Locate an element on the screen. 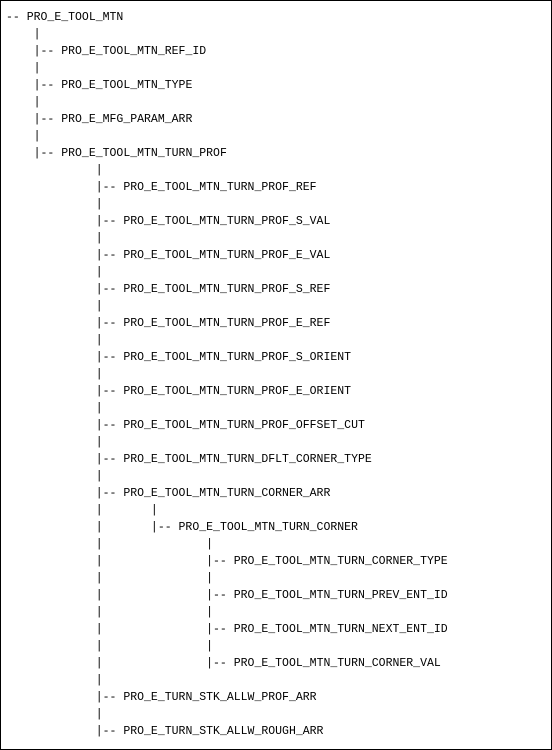  node-label: PRO_E_TURN_STK_ALLW_PROF_ARR is located at coordinates (220, 697).